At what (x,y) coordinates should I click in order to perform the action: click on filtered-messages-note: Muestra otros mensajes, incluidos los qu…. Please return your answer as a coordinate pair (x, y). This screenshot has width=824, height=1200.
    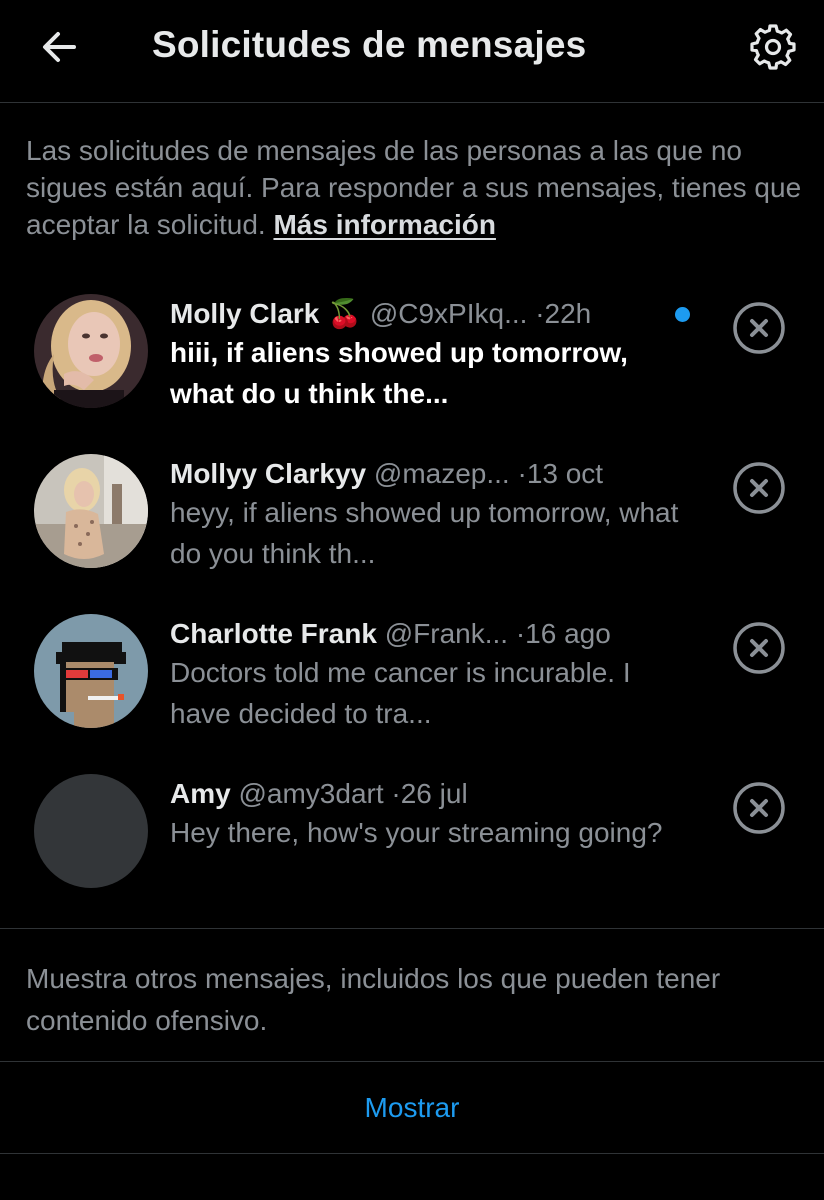
    Looking at the image, I should click on (373, 999).